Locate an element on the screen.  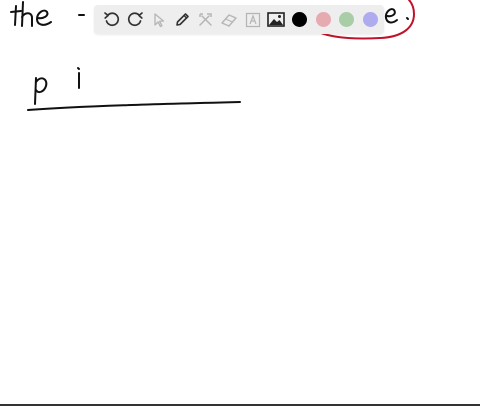
lavender-color-icon is located at coordinates (370, 19).